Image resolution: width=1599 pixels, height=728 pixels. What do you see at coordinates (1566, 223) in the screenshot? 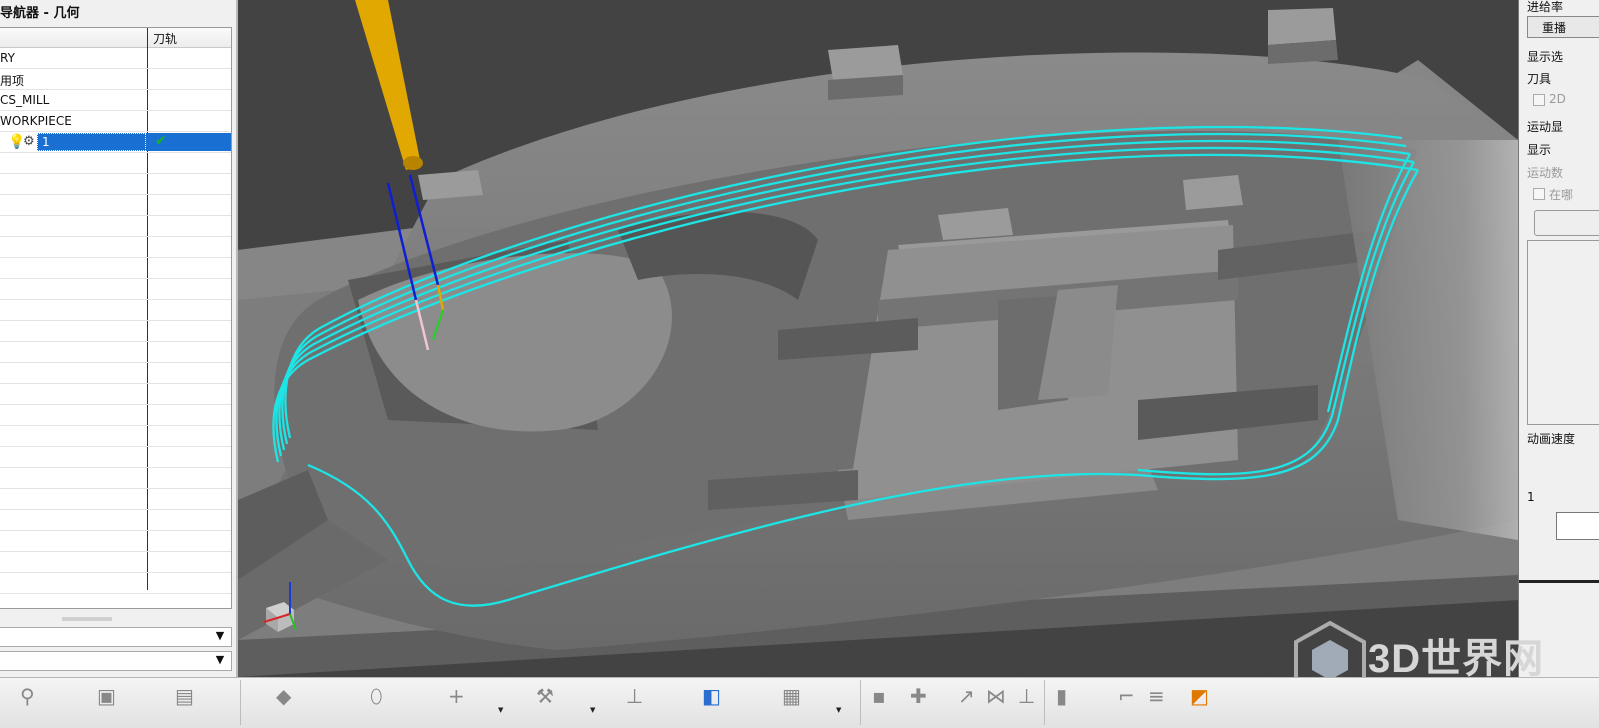
I see `list-dropdown` at bounding box center [1566, 223].